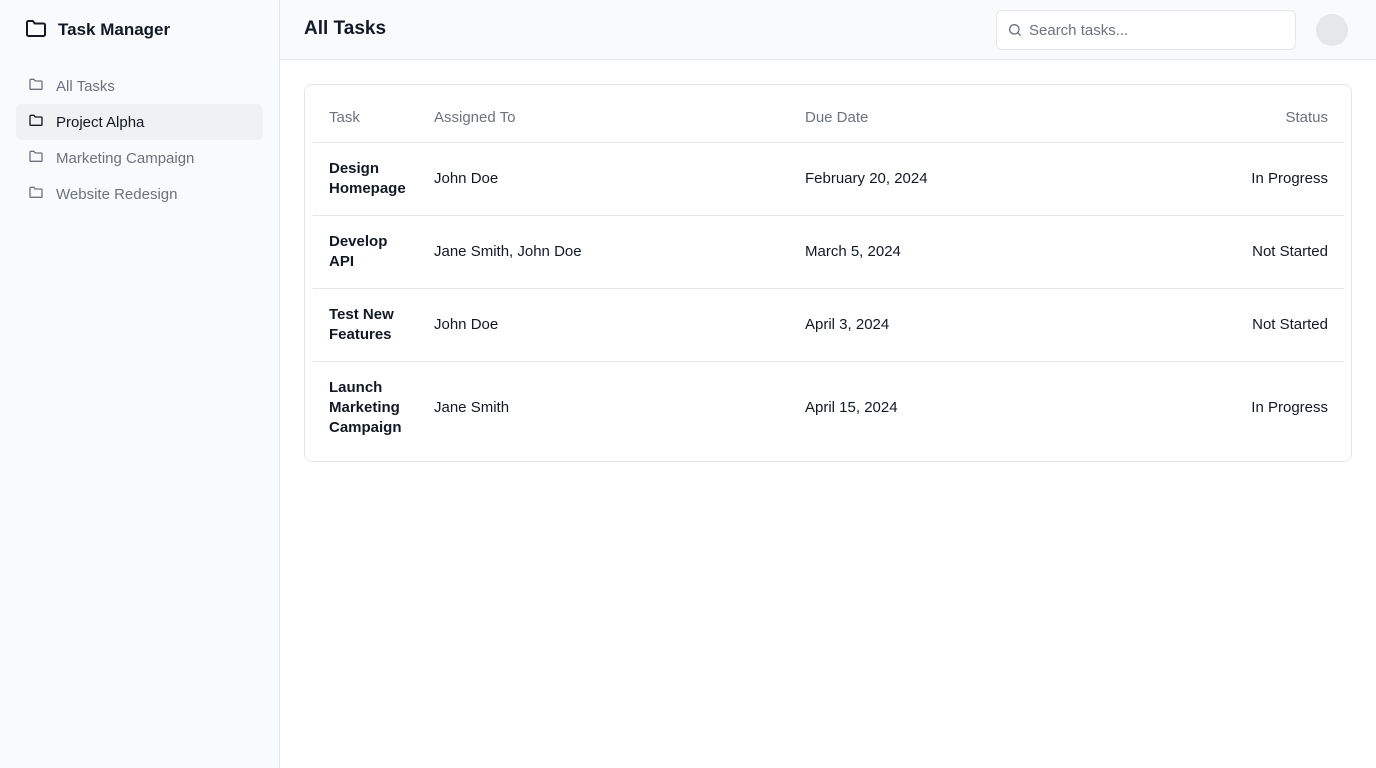 The image size is (1376, 768). I want to click on search-input, so click(1146, 30).